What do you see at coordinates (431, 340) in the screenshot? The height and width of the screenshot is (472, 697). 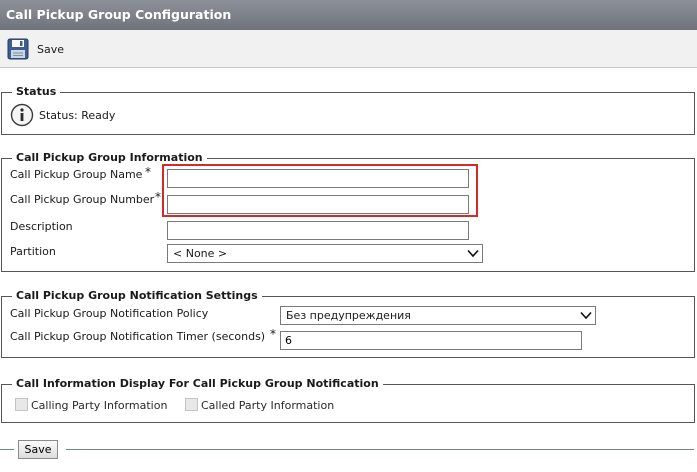 I see `notification-timer-input` at bounding box center [431, 340].